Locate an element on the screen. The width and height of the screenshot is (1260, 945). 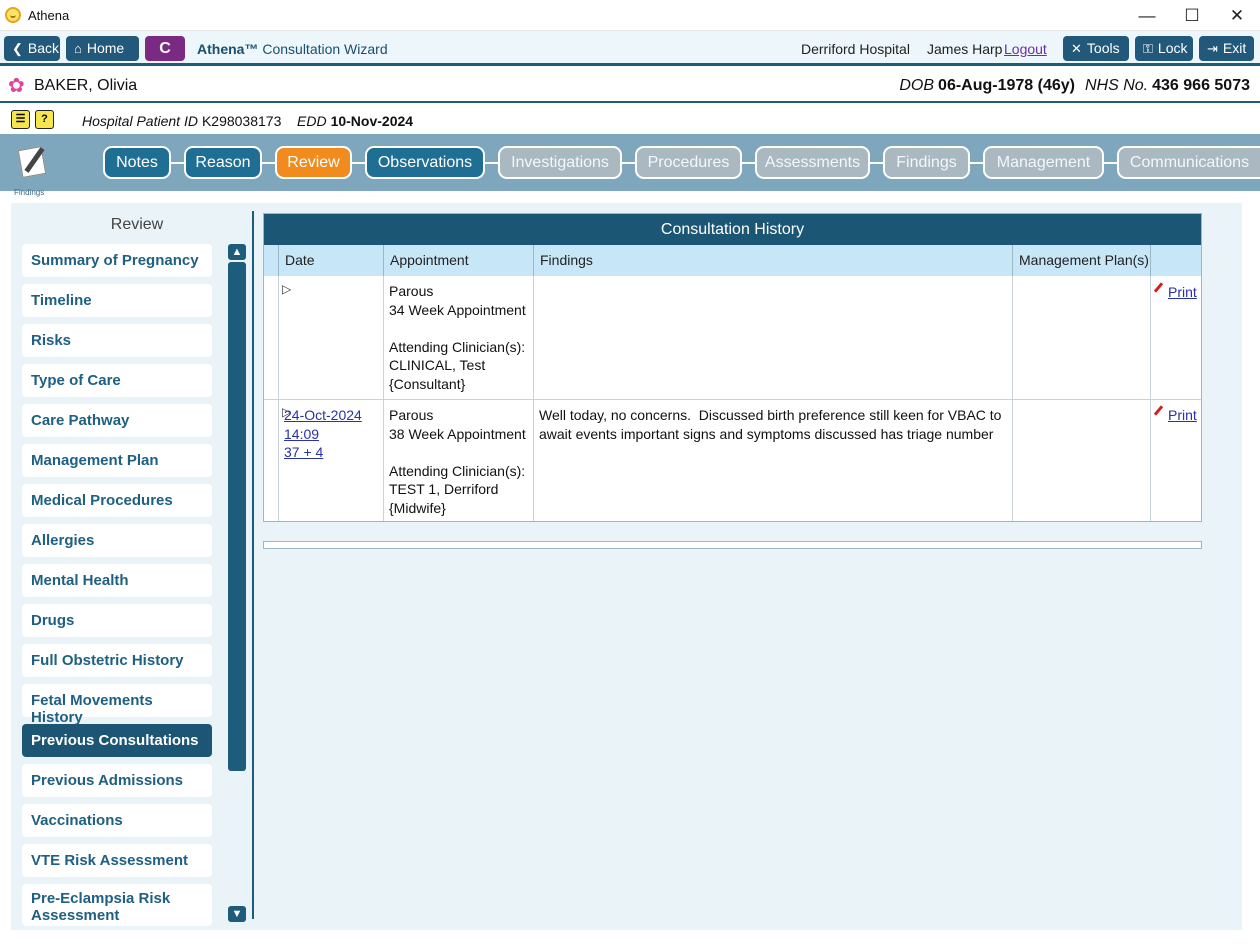
scrollbar-thumb is located at coordinates (237, 516).